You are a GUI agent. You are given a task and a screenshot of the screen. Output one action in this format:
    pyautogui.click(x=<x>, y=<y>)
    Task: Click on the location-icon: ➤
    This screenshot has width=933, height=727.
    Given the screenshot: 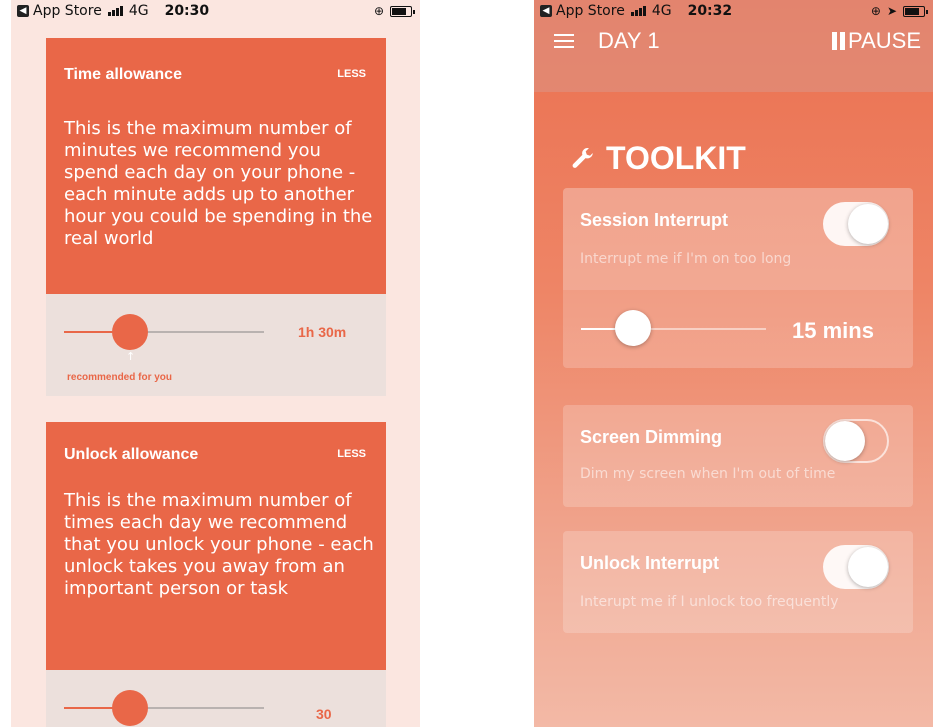 What is the action you would take?
    pyautogui.click(x=891, y=11)
    